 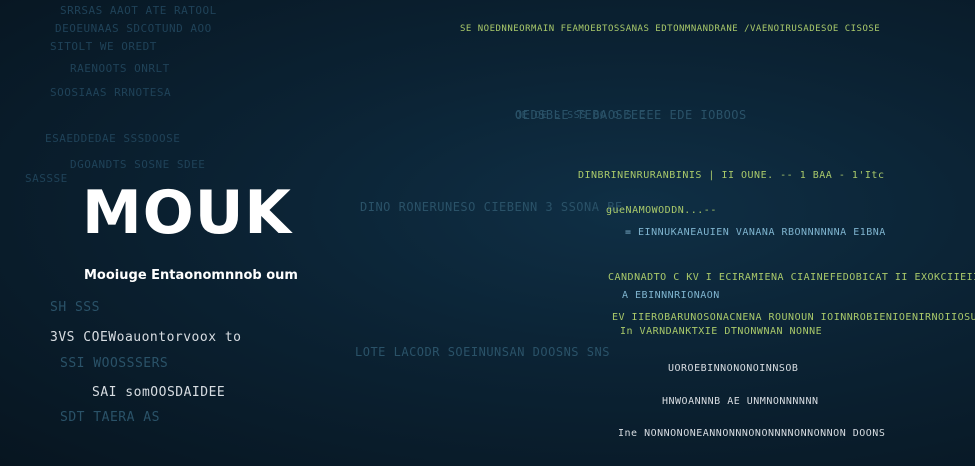 What do you see at coordinates (491, 207) in the screenshot?
I see `code-line: DINO RONERUNESO CIEBENN 3 SSONA BE` at bounding box center [491, 207].